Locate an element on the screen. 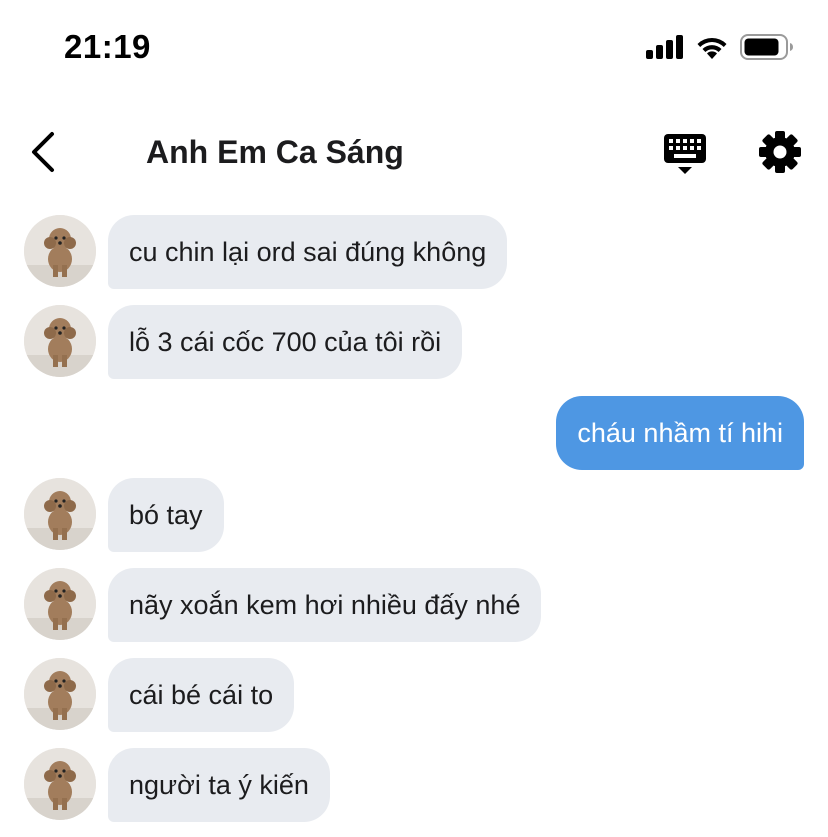 The image size is (828, 837). keyboard-icon is located at coordinates (685, 154).